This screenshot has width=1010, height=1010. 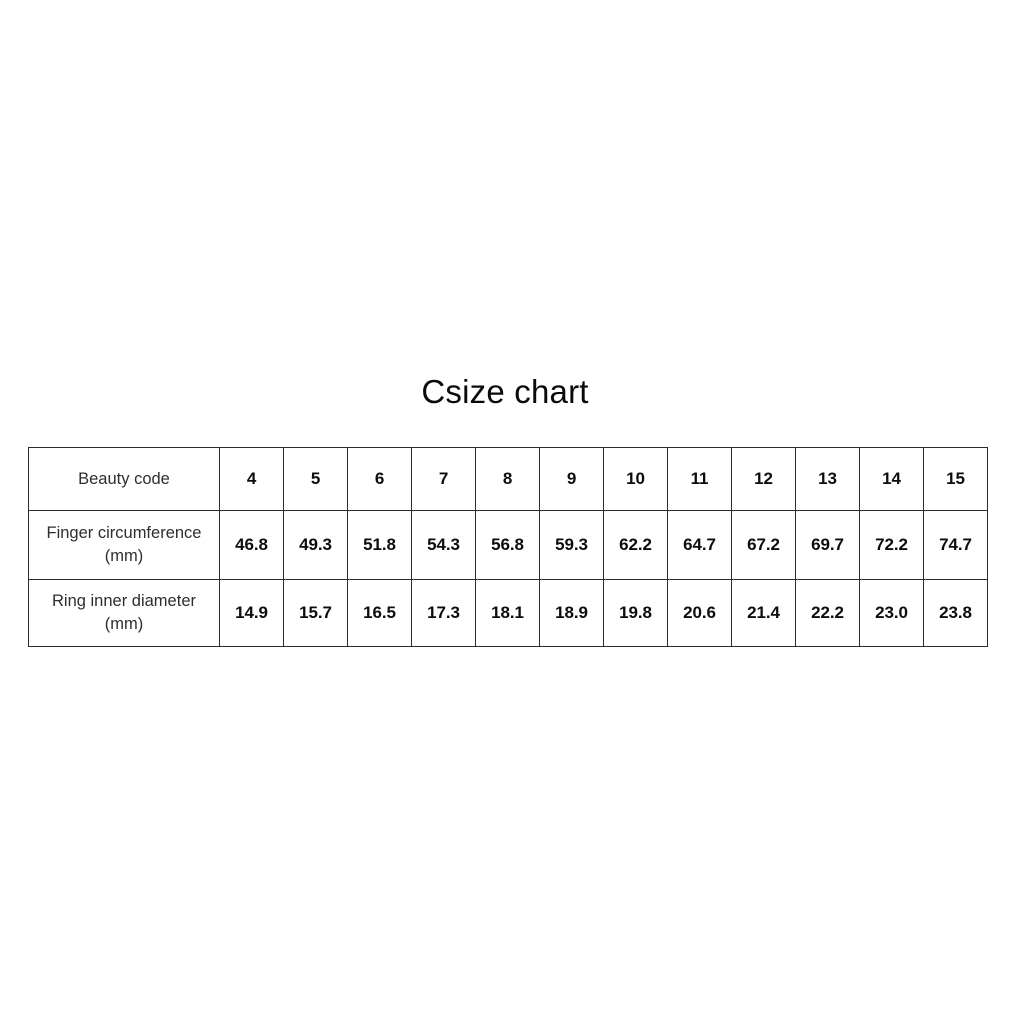 I want to click on cell-ring-inner-diameter-11: 23.8, so click(x=955, y=613).